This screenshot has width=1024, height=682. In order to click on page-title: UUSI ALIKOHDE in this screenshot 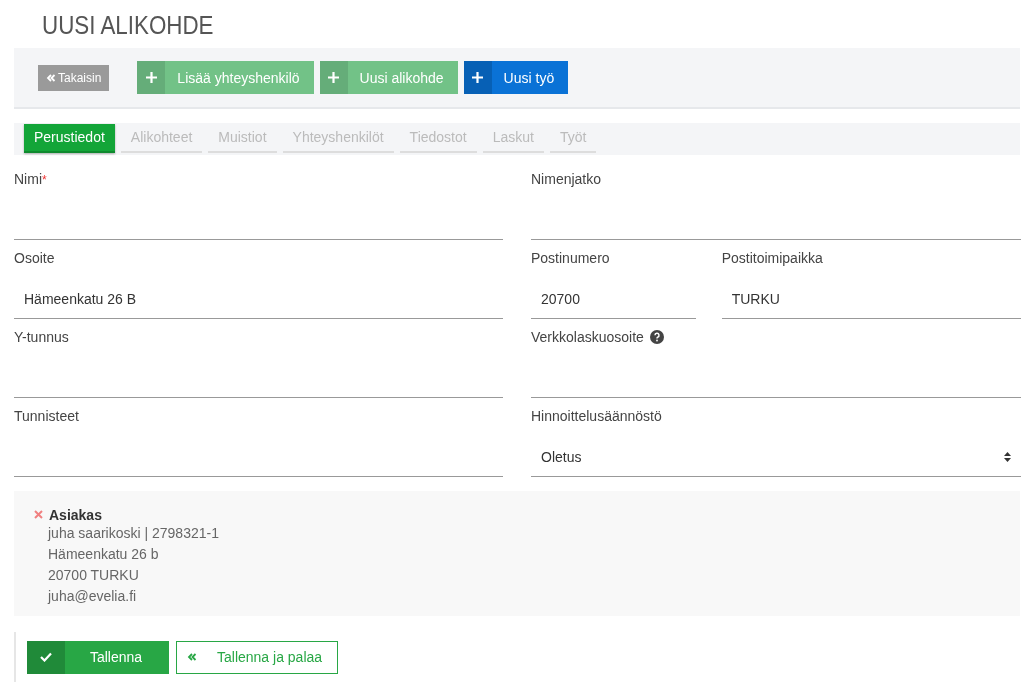, I will do `click(128, 26)`.